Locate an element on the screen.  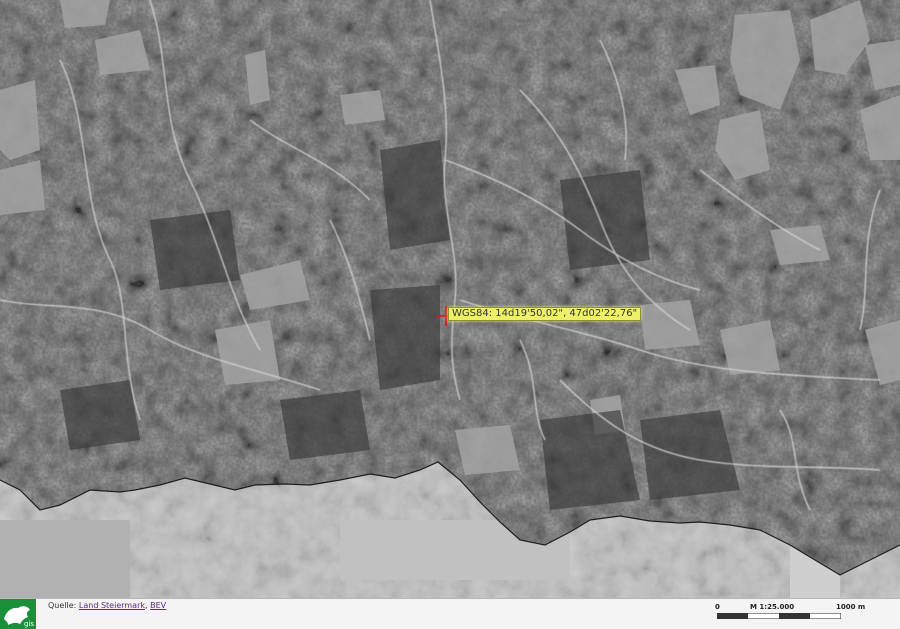
scale-bar: 0 M 1:25.000 1000 m is located at coordinates (792, 614).